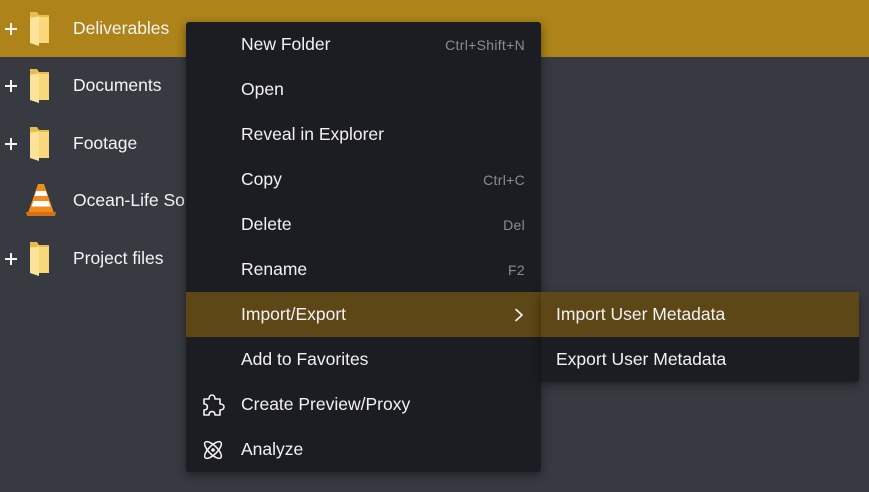  Describe the element at coordinates (305, 359) in the screenshot. I see `menu-item-label: Add to Favorites` at that location.